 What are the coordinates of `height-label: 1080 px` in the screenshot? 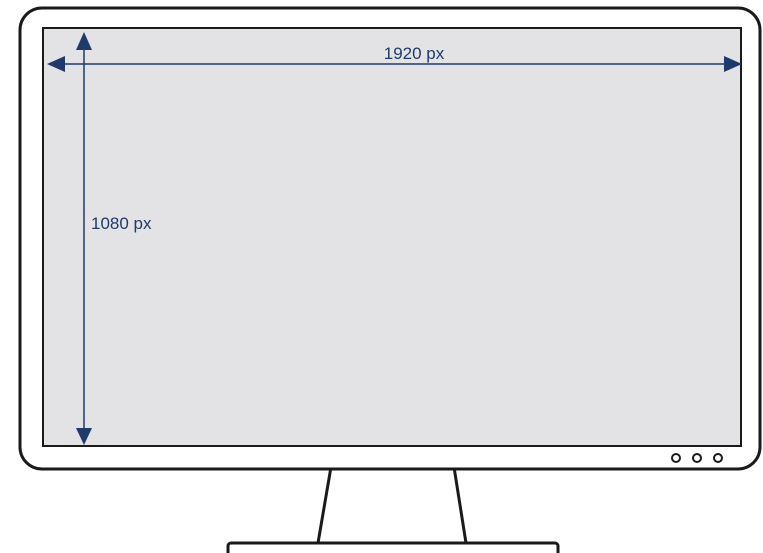 It's located at (121, 223).